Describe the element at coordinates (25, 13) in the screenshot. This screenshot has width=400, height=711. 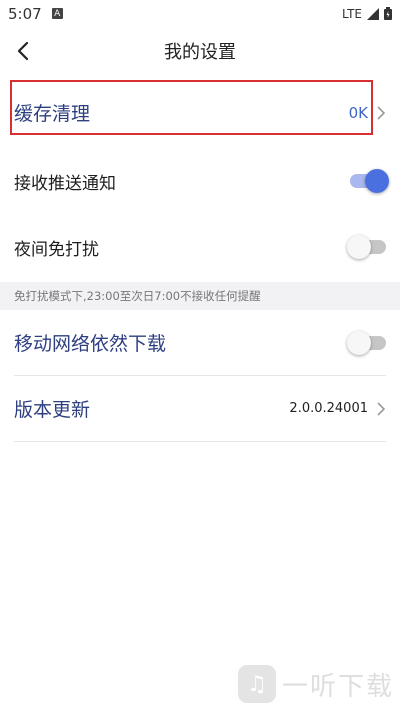
I see `status-time: 5:07` at that location.